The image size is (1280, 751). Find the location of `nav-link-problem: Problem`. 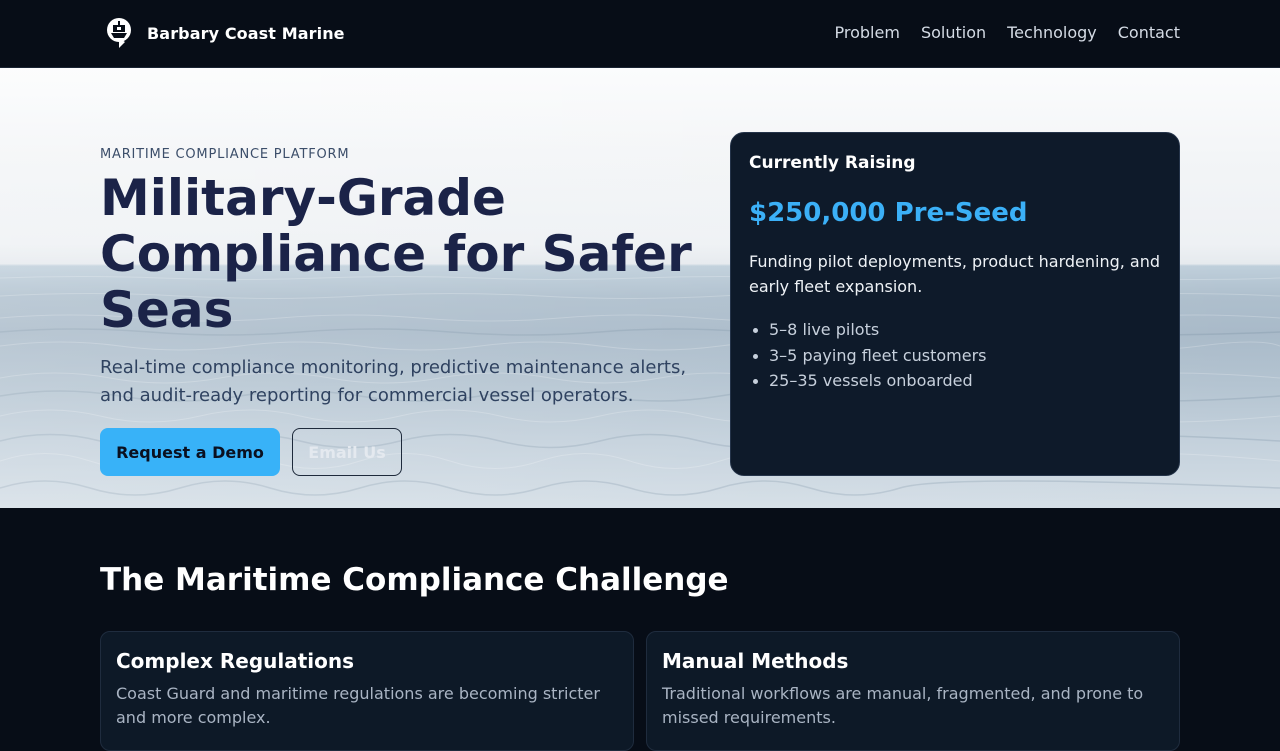

nav-link-problem: Problem is located at coordinates (867, 33).